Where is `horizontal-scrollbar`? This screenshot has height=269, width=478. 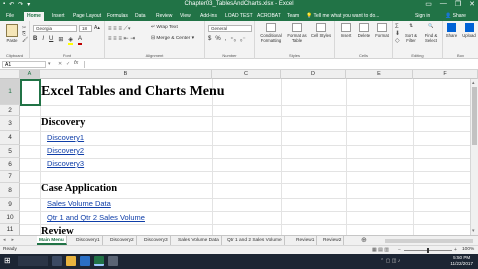
horizontal-scrollbar is located at coordinates (429, 241).